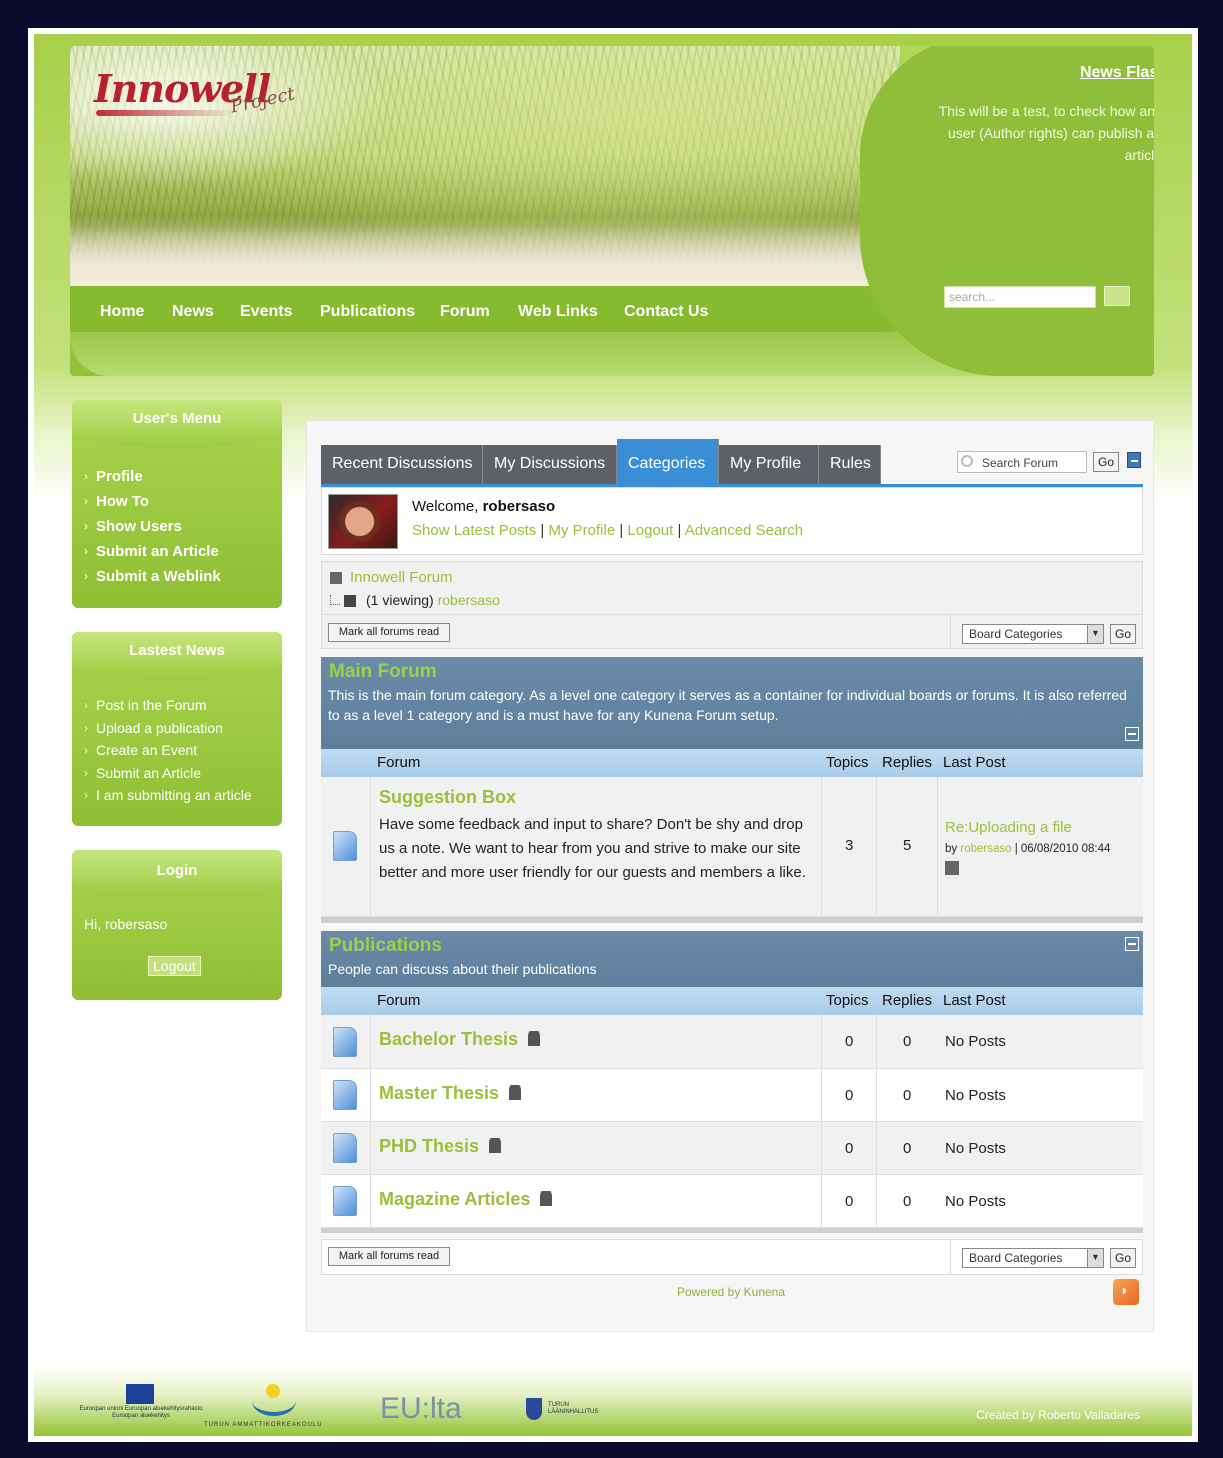 The image size is (1223, 1458). I want to click on avatar, so click(363, 521).